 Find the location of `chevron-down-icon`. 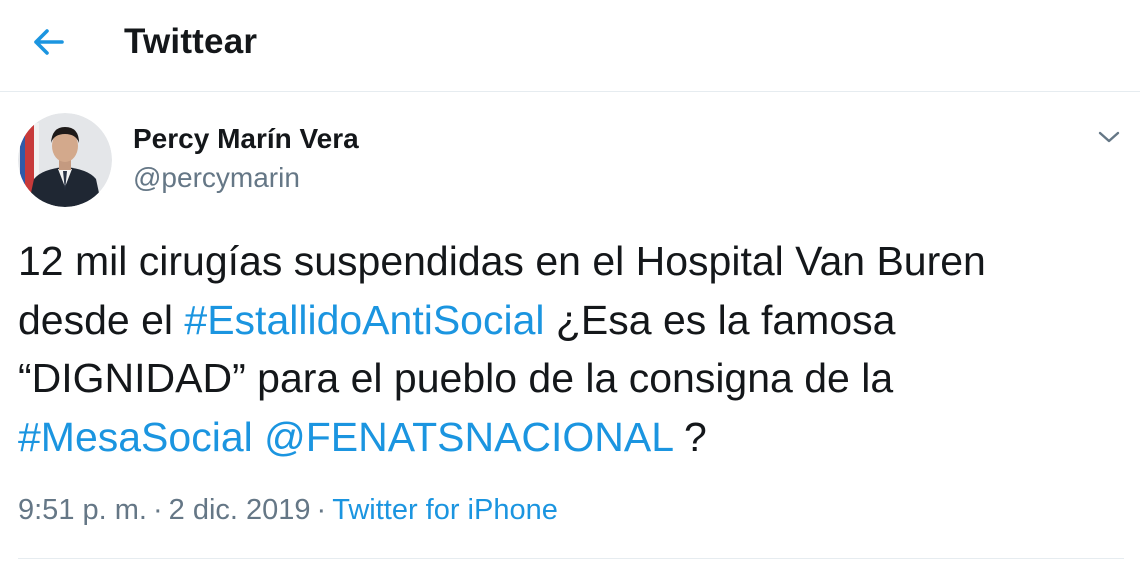

chevron-down-icon is located at coordinates (1109, 137).